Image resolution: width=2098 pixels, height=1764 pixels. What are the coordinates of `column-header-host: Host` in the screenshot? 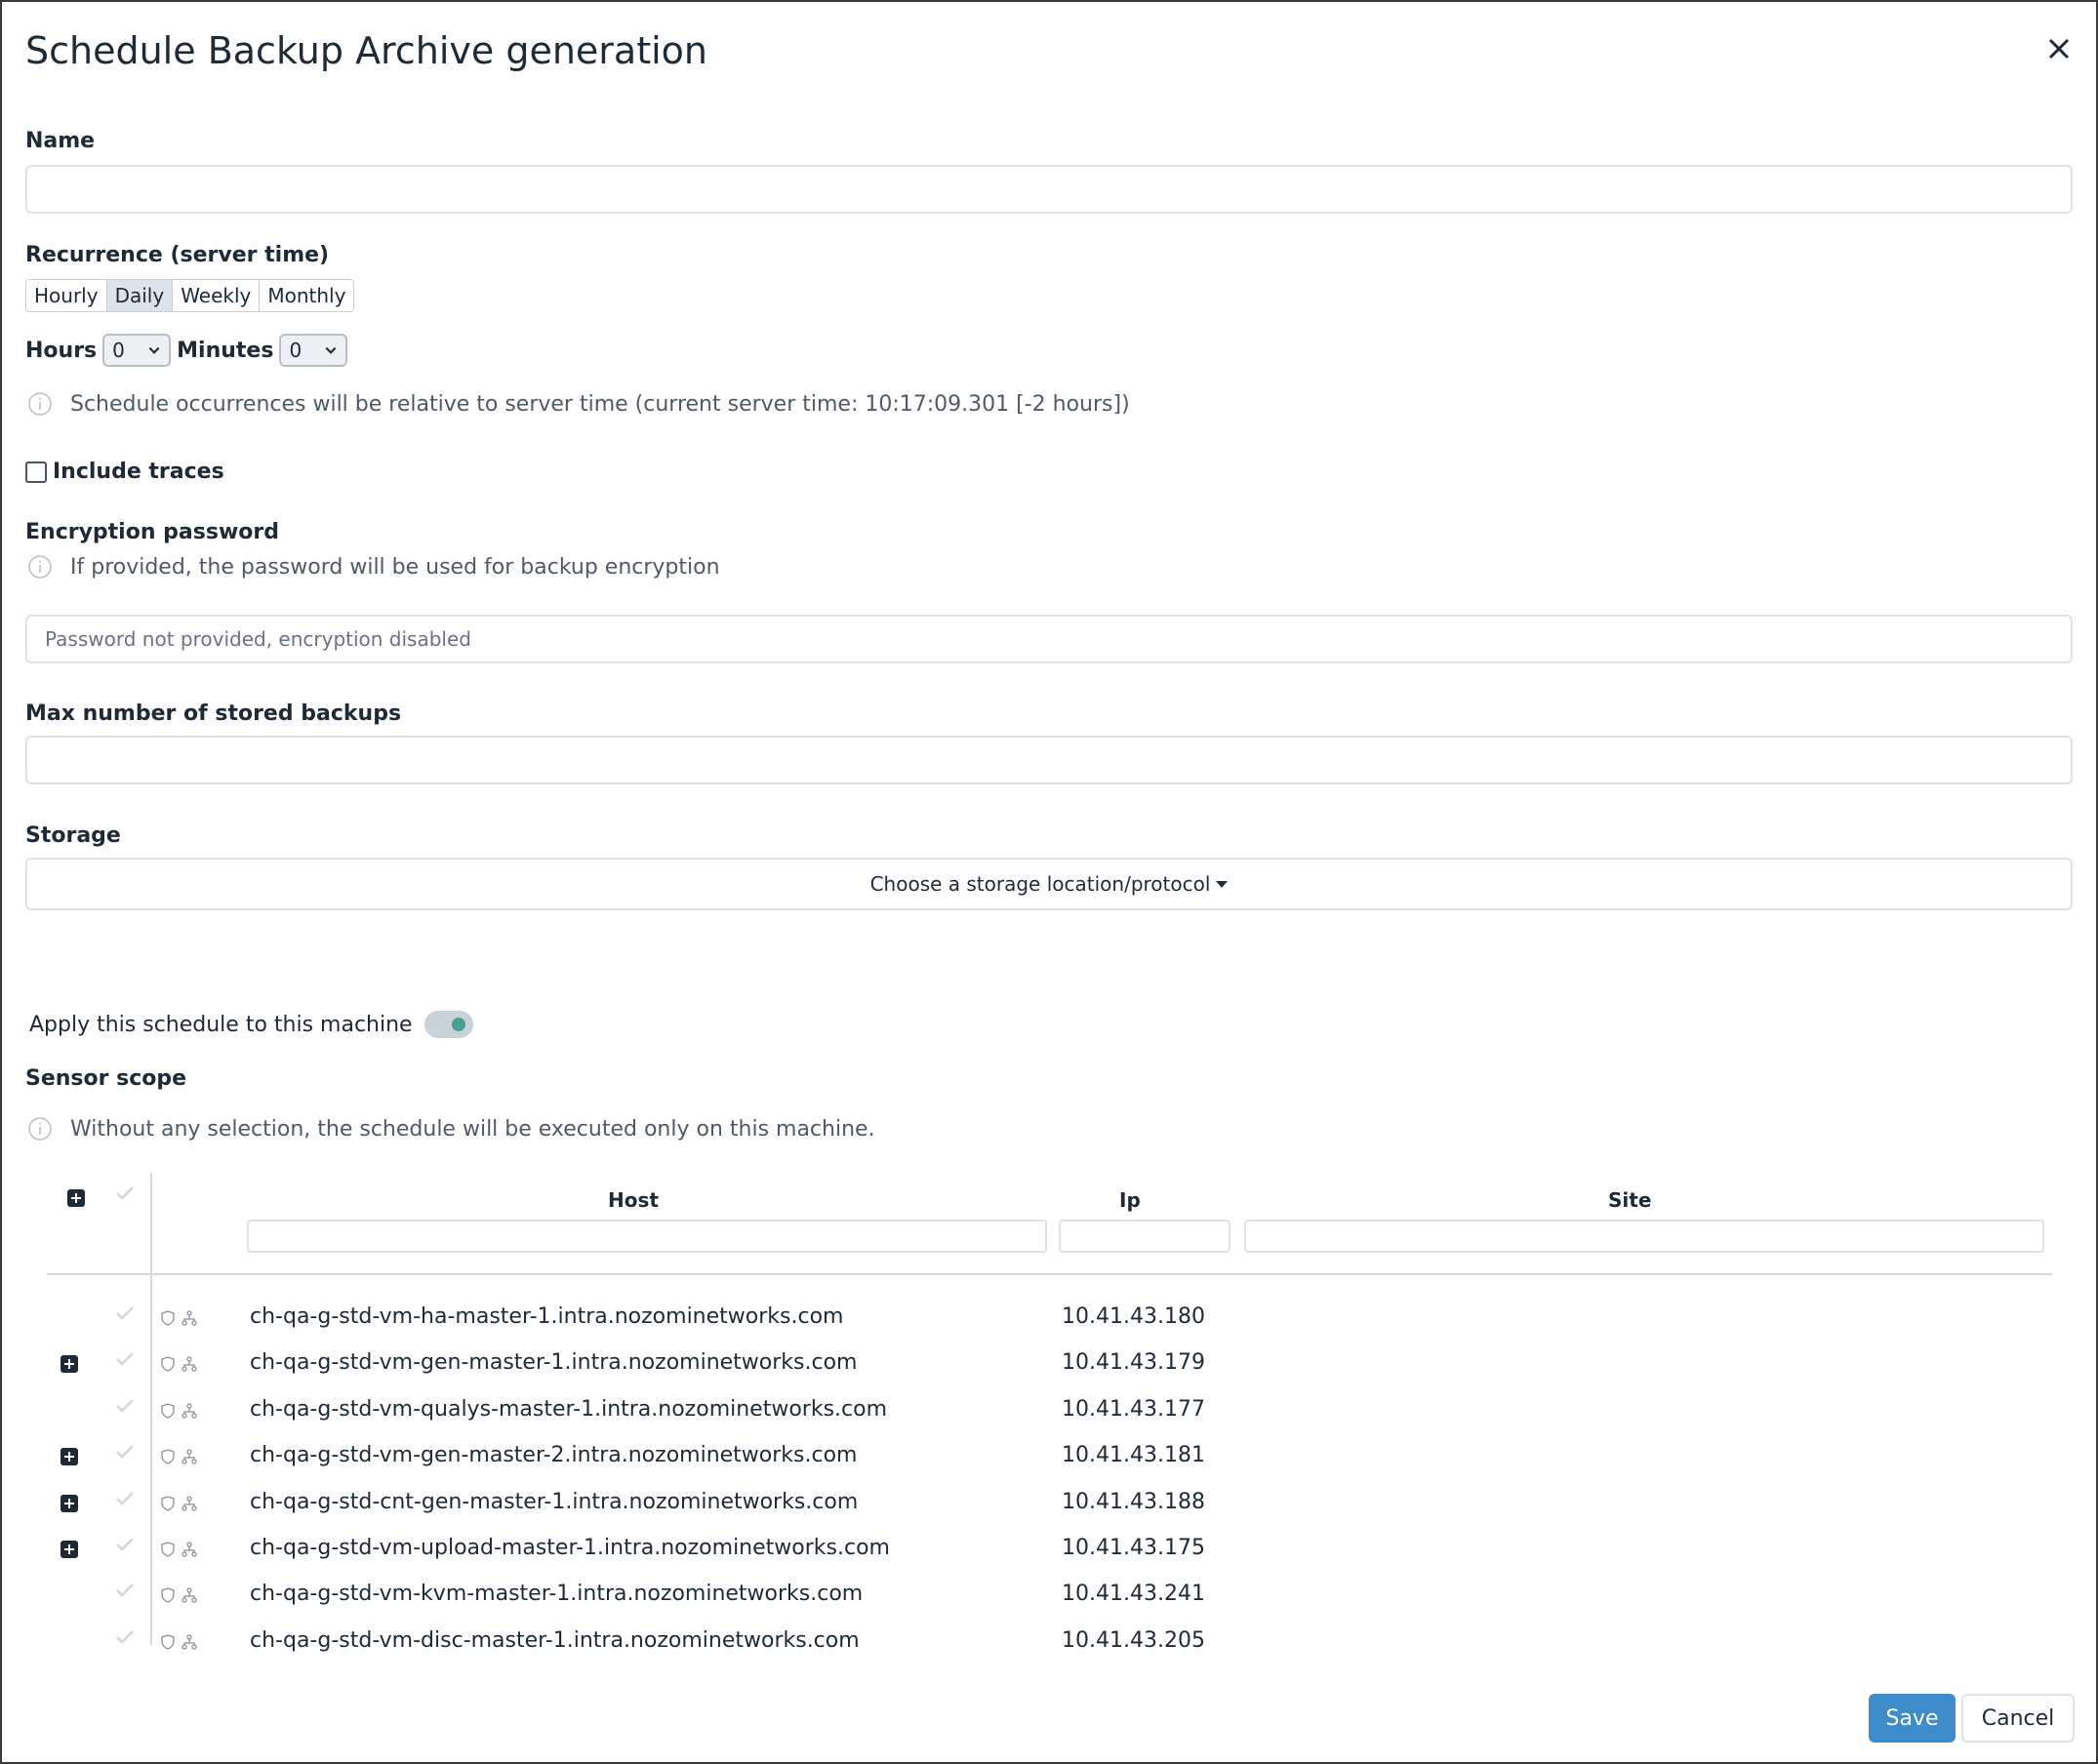 It's located at (633, 1200).